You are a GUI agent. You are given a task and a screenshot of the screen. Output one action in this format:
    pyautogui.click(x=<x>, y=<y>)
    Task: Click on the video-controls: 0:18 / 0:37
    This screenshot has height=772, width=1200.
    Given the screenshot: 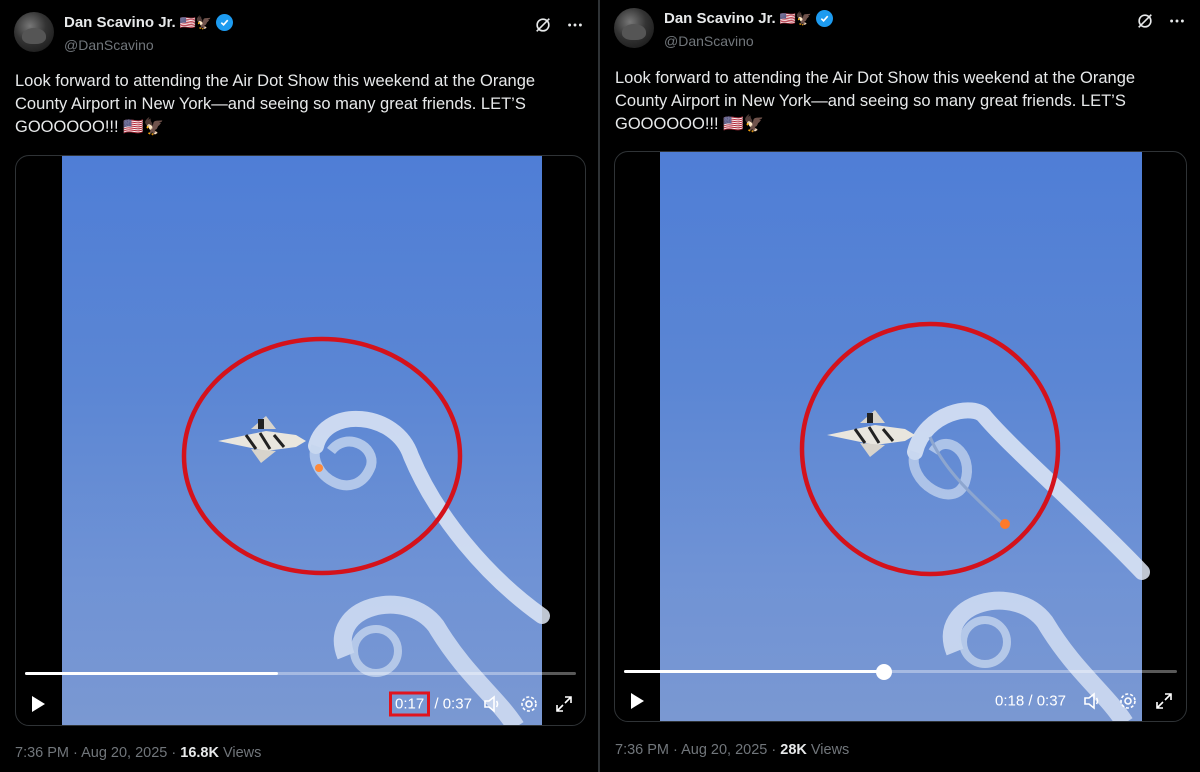 What is the action you would take?
    pyautogui.click(x=900, y=701)
    